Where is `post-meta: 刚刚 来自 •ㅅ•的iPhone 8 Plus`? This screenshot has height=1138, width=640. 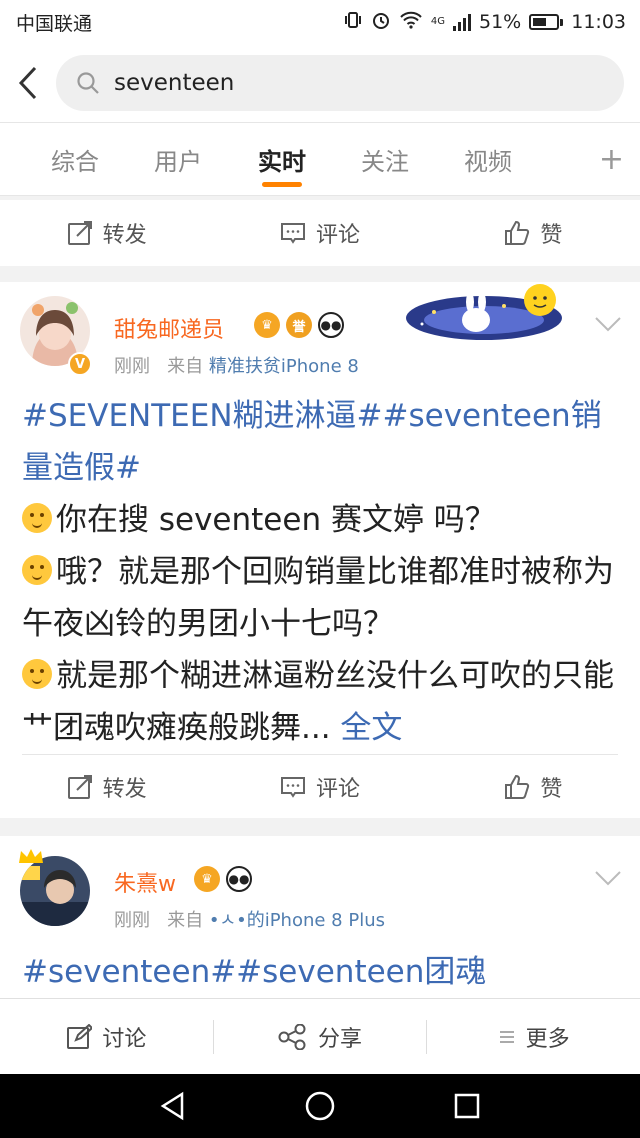 post-meta: 刚刚 来自 •ㅅ•的iPhone 8 Plus is located at coordinates (249, 919).